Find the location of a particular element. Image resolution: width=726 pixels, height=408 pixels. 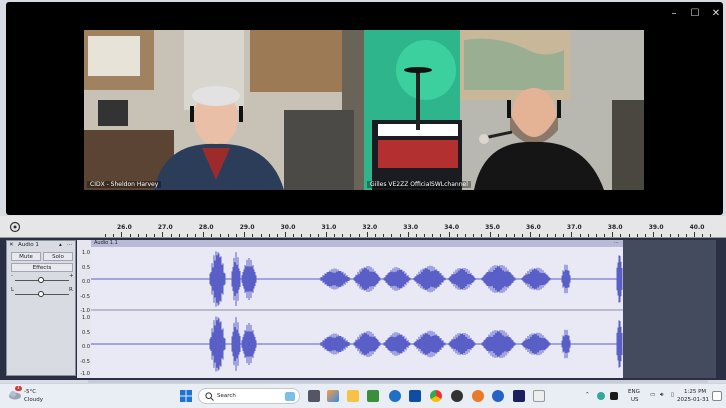

search-placeholder: Search is located at coordinates (226, 396).